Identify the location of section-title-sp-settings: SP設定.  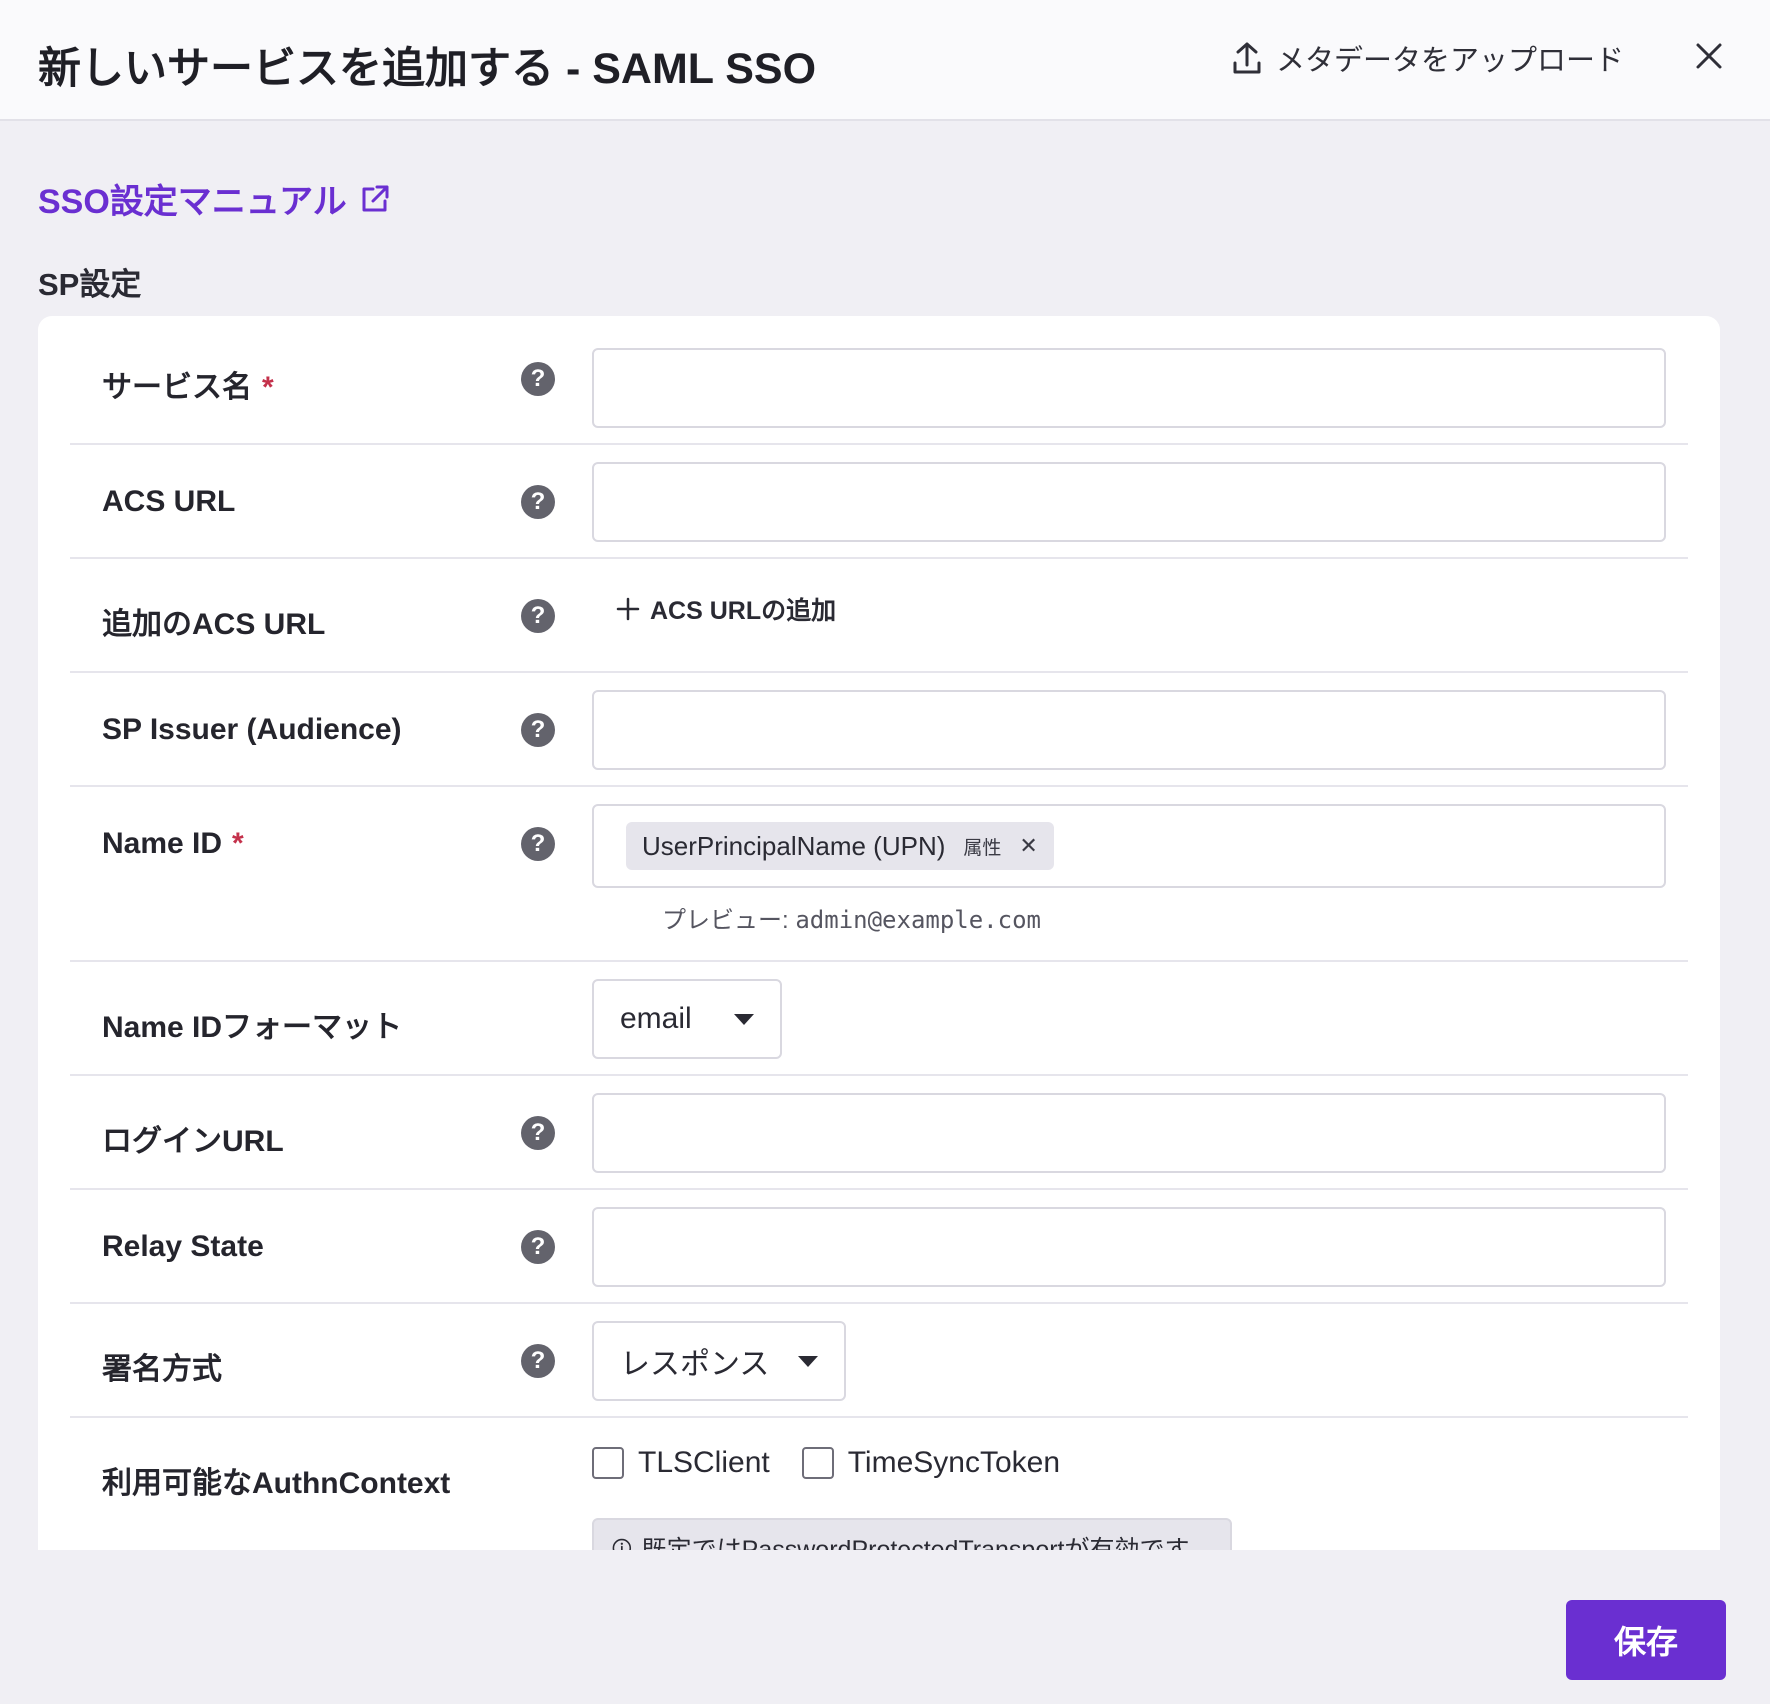
(90, 284).